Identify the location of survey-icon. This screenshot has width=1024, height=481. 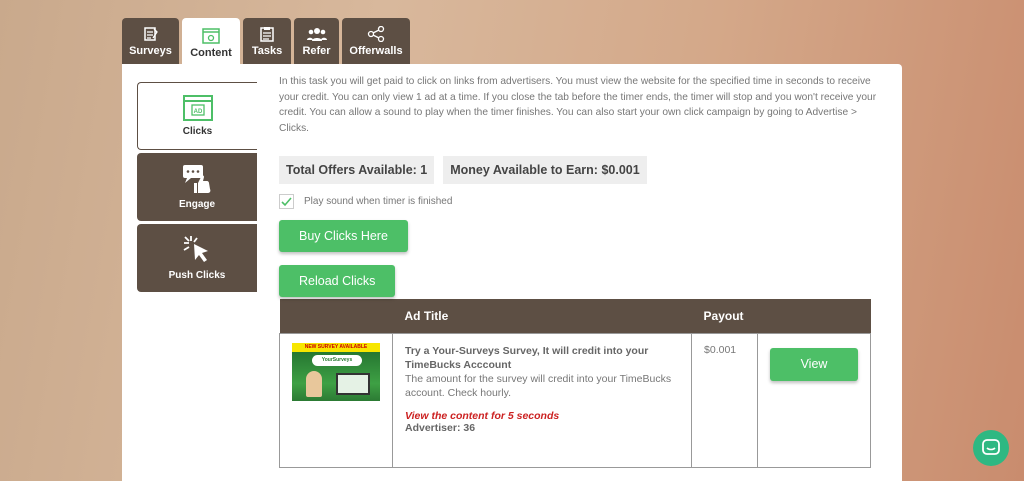
(150, 34).